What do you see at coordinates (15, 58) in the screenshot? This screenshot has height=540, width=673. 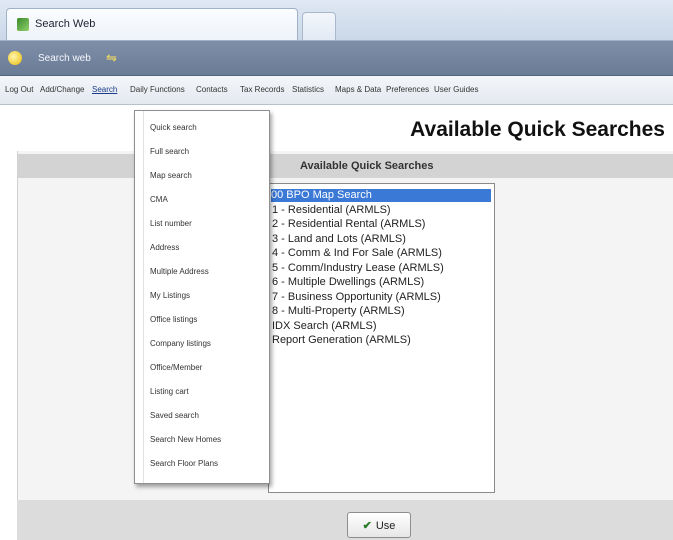 I see `favorite-star-icon` at bounding box center [15, 58].